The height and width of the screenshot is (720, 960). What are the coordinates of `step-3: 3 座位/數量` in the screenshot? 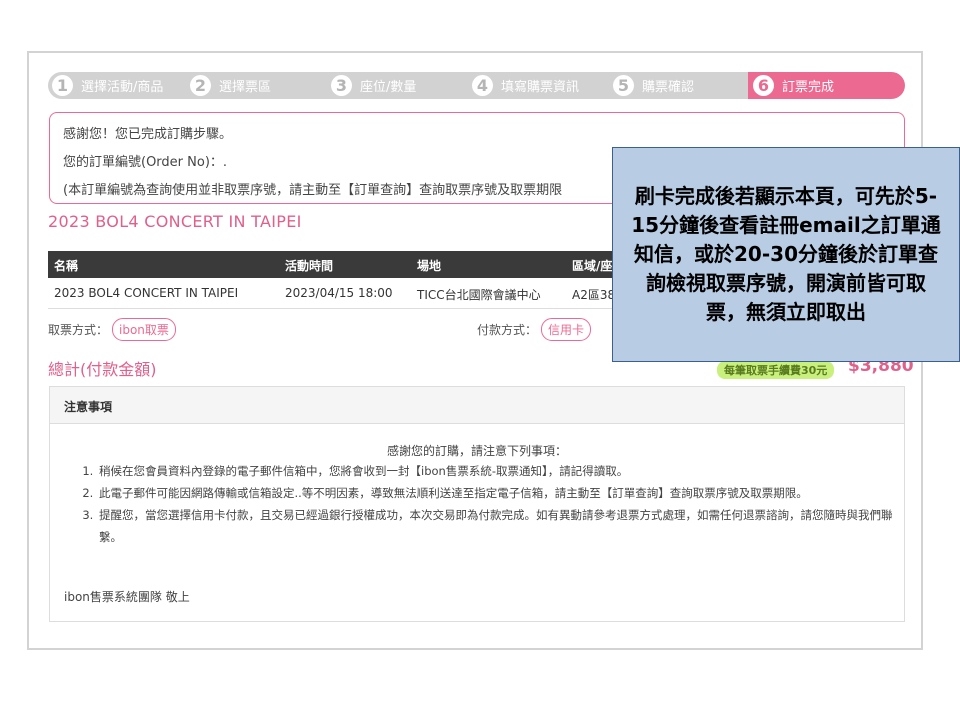 It's located at (373, 85).